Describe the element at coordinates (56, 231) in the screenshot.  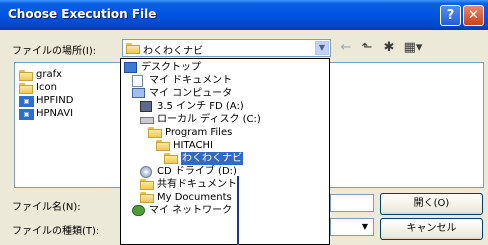
I see `file-type-label: ファイルの種類(T):` at that location.